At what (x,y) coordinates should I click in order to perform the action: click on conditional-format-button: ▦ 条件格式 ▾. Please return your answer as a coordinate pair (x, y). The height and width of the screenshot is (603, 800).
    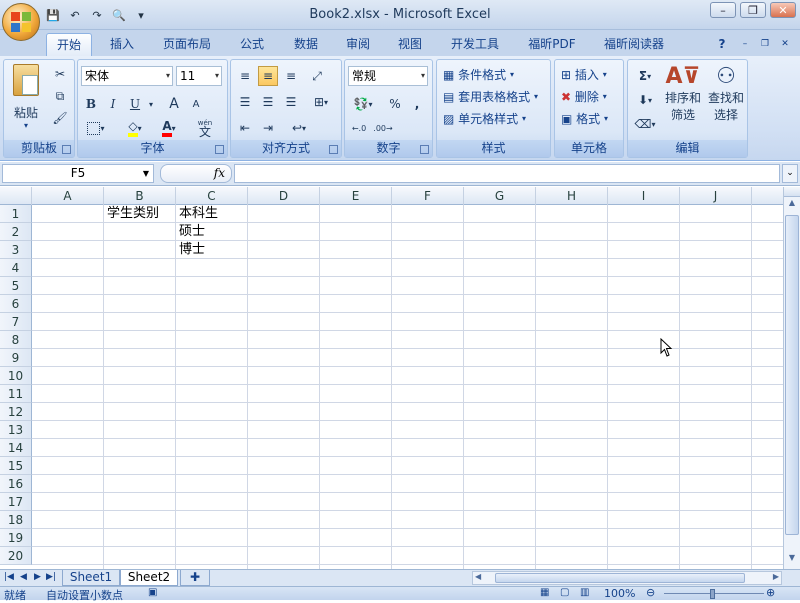
    Looking at the image, I should click on (478, 74).